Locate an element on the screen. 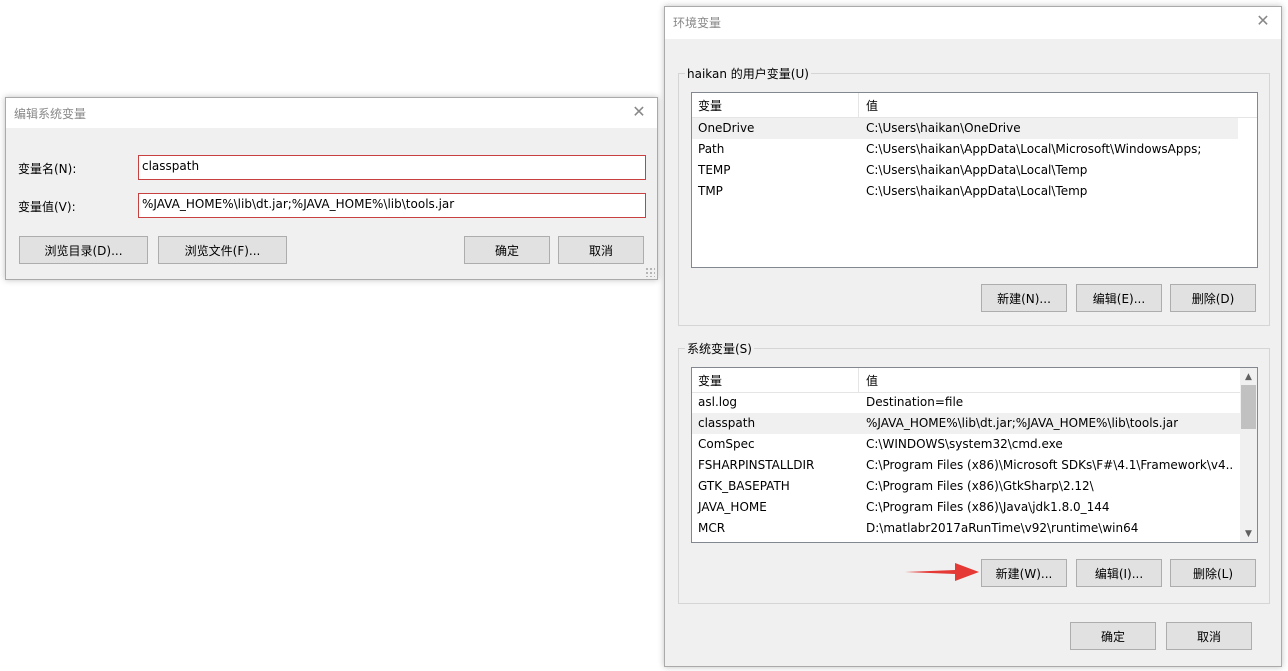  variable-name: asl.log is located at coordinates (718, 402).